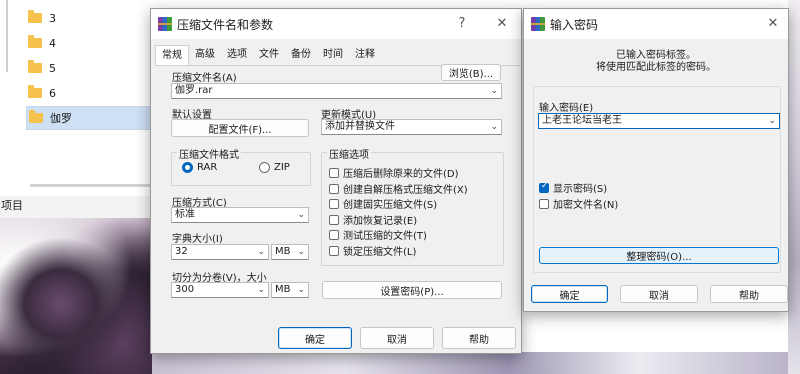 This screenshot has height=374, width=800. Describe the element at coordinates (220, 252) in the screenshot. I see `dict-size-select: 32 ⌄` at that location.